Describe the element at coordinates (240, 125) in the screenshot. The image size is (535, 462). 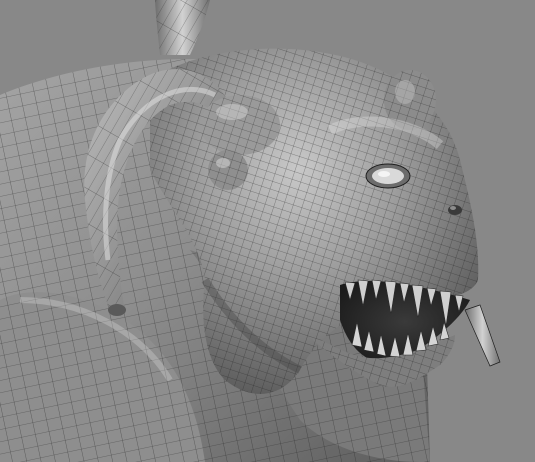
I see `horn-base` at that location.